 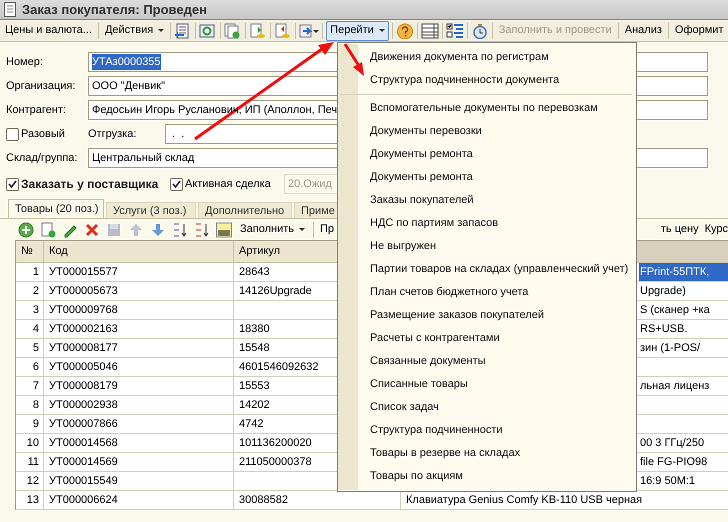 I want to click on table-cell-text: file FG-PIO98, so click(x=673, y=462).